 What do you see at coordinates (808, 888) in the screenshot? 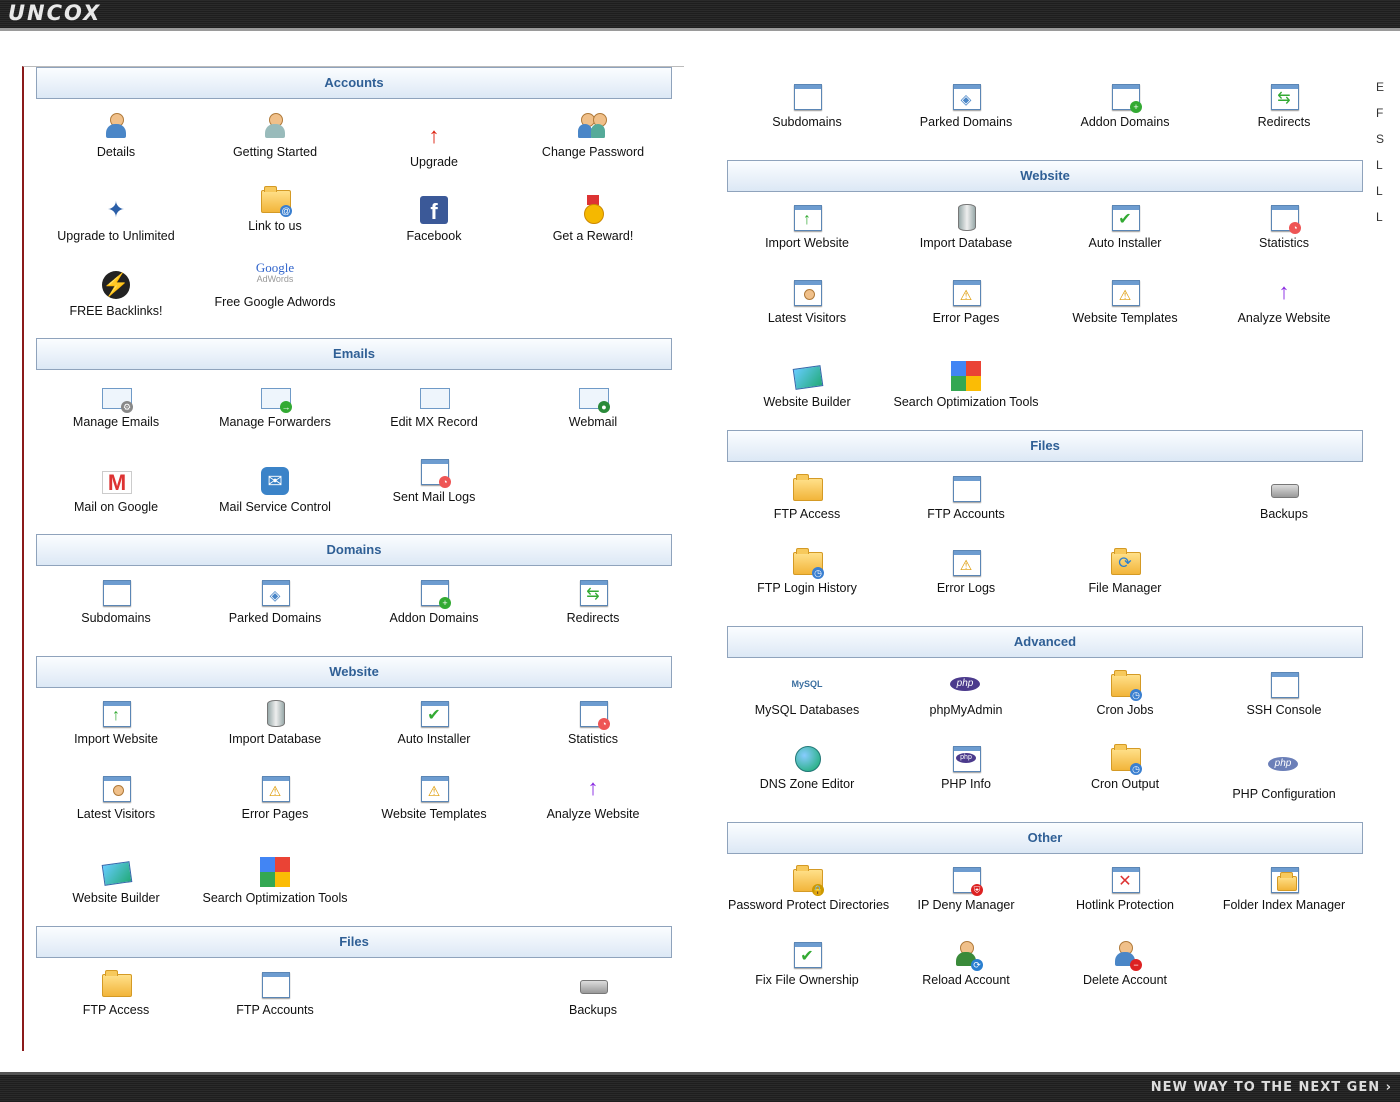
I see `item-password-protect: 🔒 Password Protect Directories` at bounding box center [808, 888].